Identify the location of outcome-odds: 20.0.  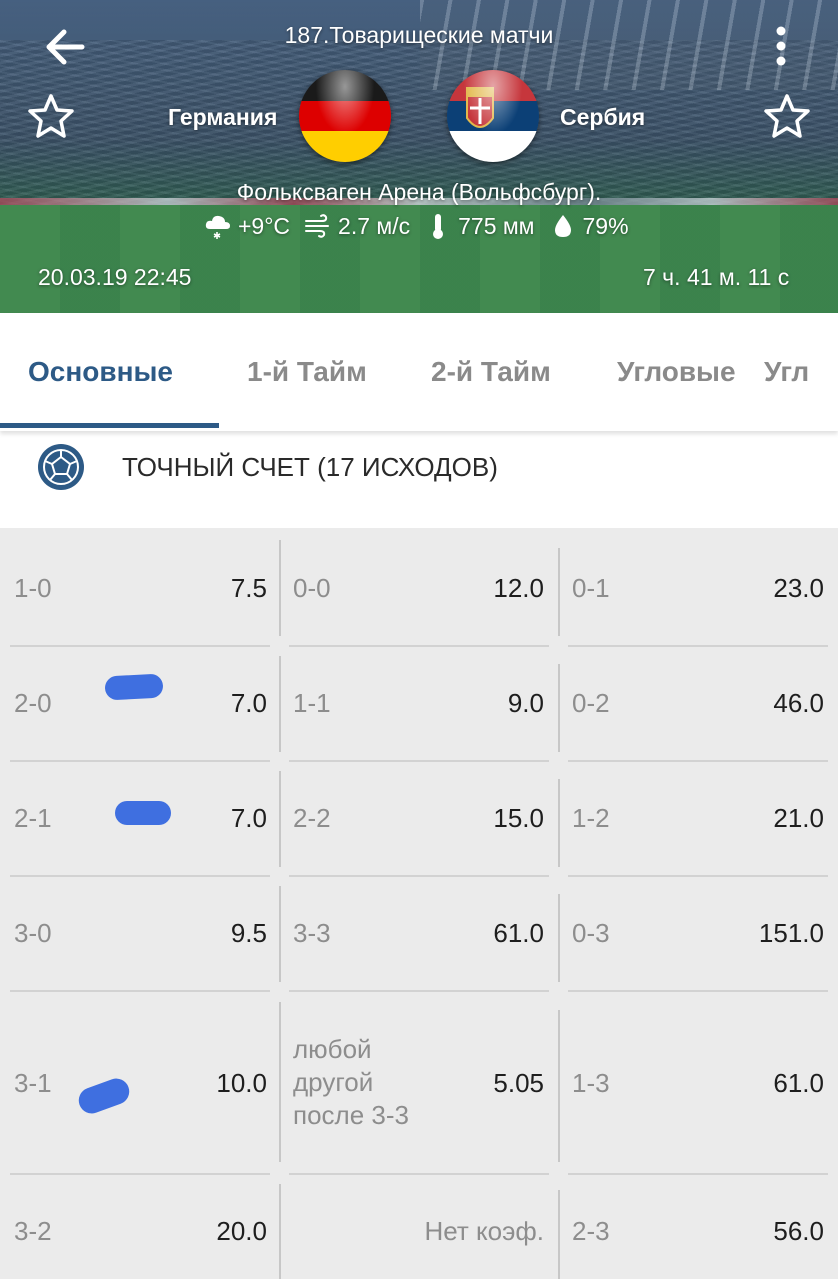
(241, 1231).